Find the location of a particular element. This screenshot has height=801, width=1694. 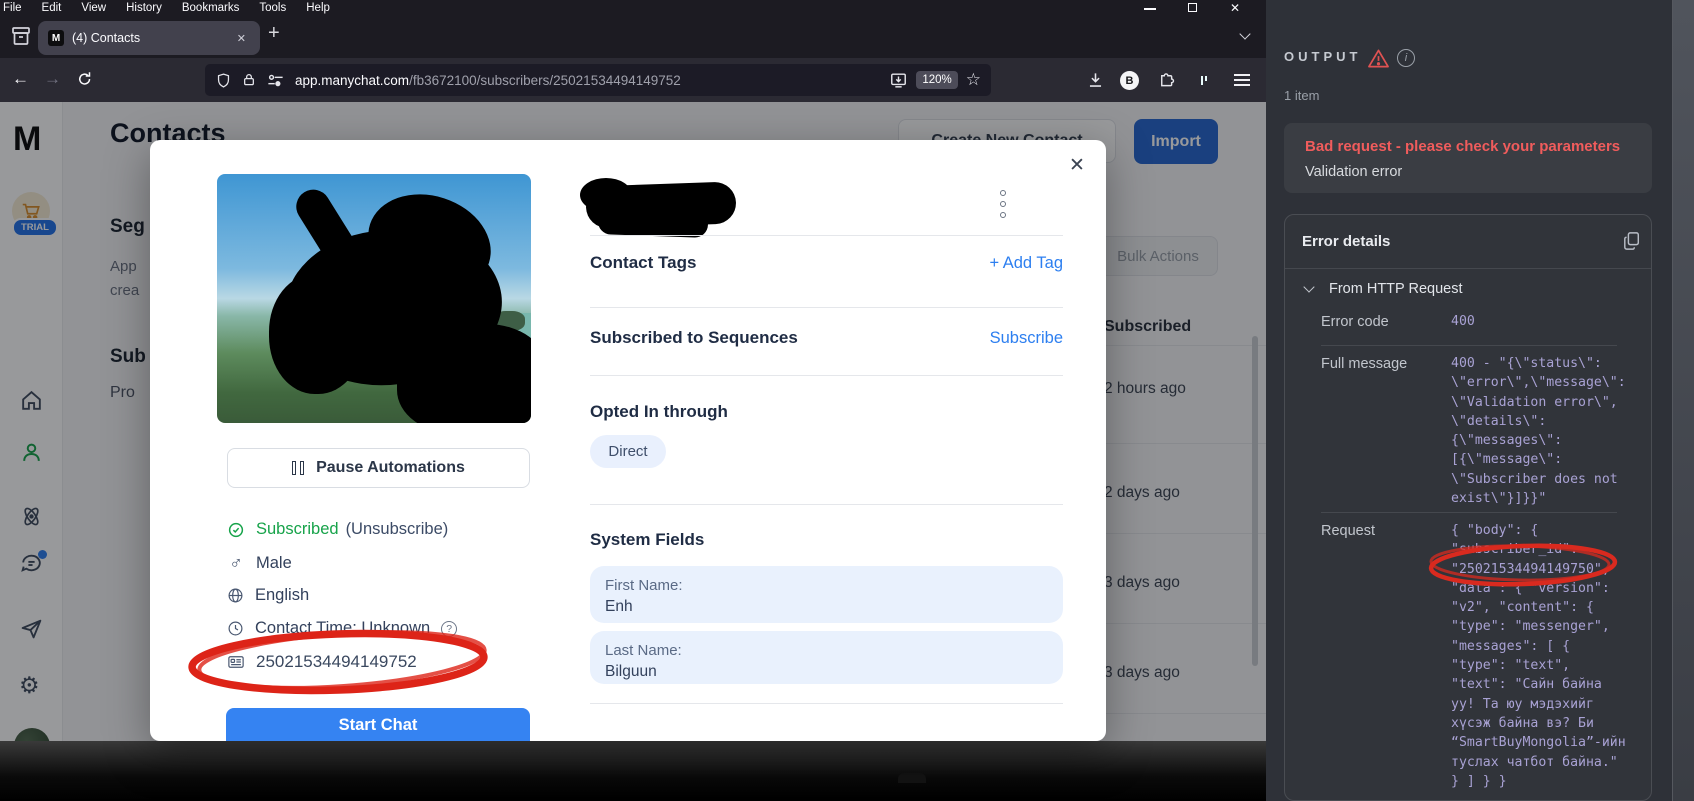

sequences-row: Subscribed to Sequences Subscribe is located at coordinates (826, 338).